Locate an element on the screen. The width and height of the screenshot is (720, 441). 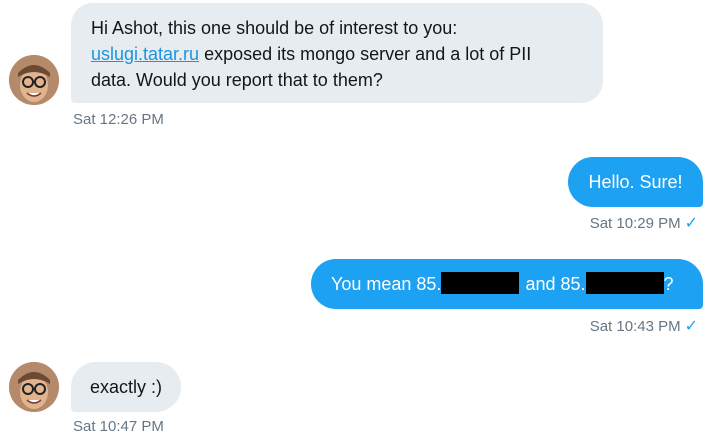
message-timestamp: Sat 12:26 PM is located at coordinates (118, 119).